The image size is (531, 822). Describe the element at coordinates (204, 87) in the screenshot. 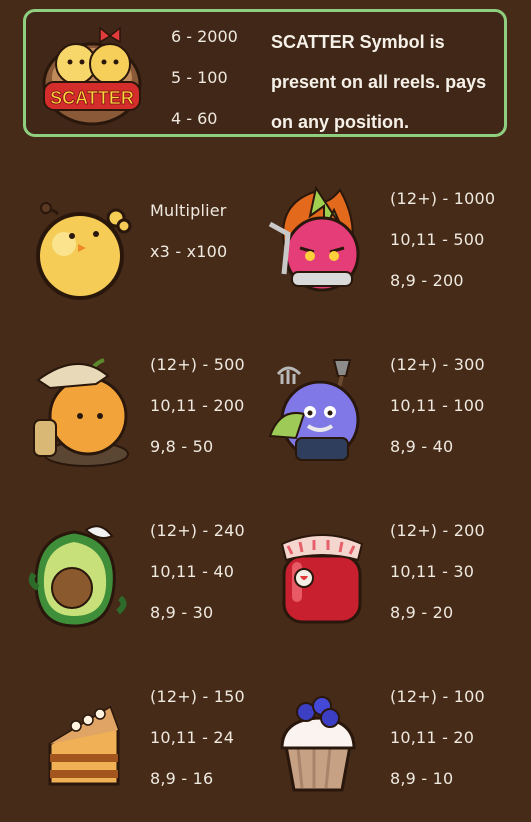

I see `scatter-paytable: 6 - 2000 5 - 100 4 - 60` at that location.